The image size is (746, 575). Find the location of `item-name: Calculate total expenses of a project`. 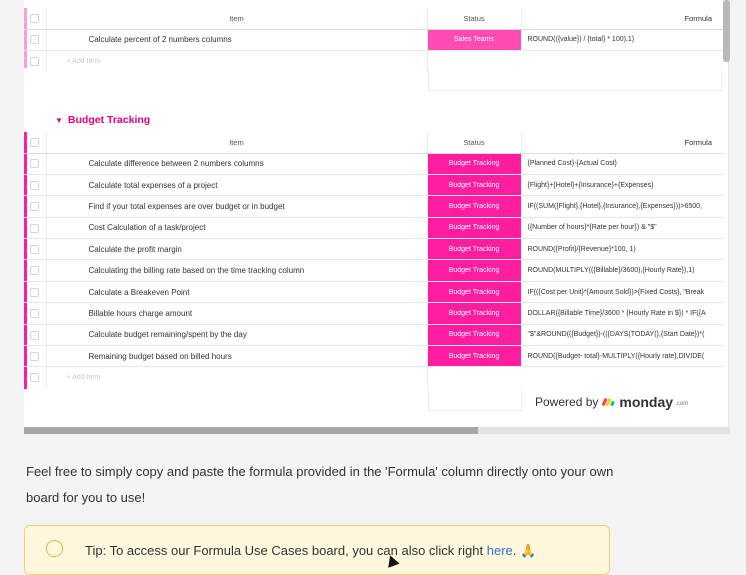

item-name: Calculate total expenses of a project is located at coordinates (237, 185).